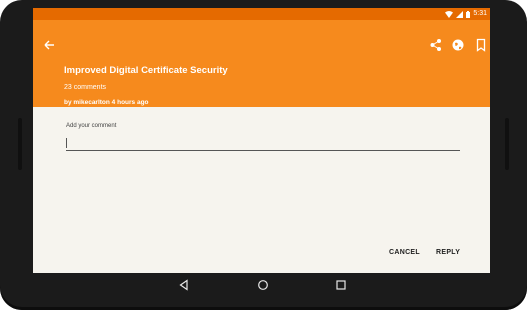 This screenshot has width=527, height=310. I want to click on recents-square-icon, so click(341, 285).